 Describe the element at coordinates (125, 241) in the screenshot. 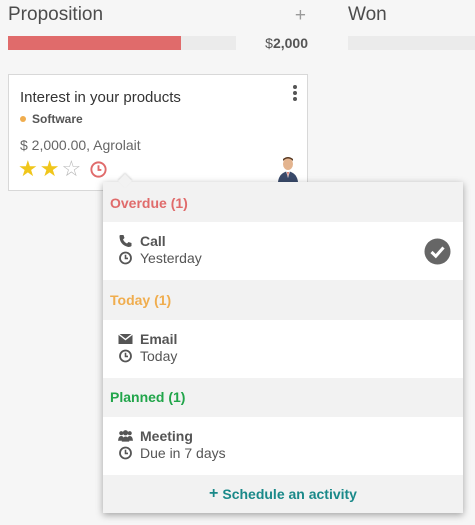

I see `phone-icon` at that location.